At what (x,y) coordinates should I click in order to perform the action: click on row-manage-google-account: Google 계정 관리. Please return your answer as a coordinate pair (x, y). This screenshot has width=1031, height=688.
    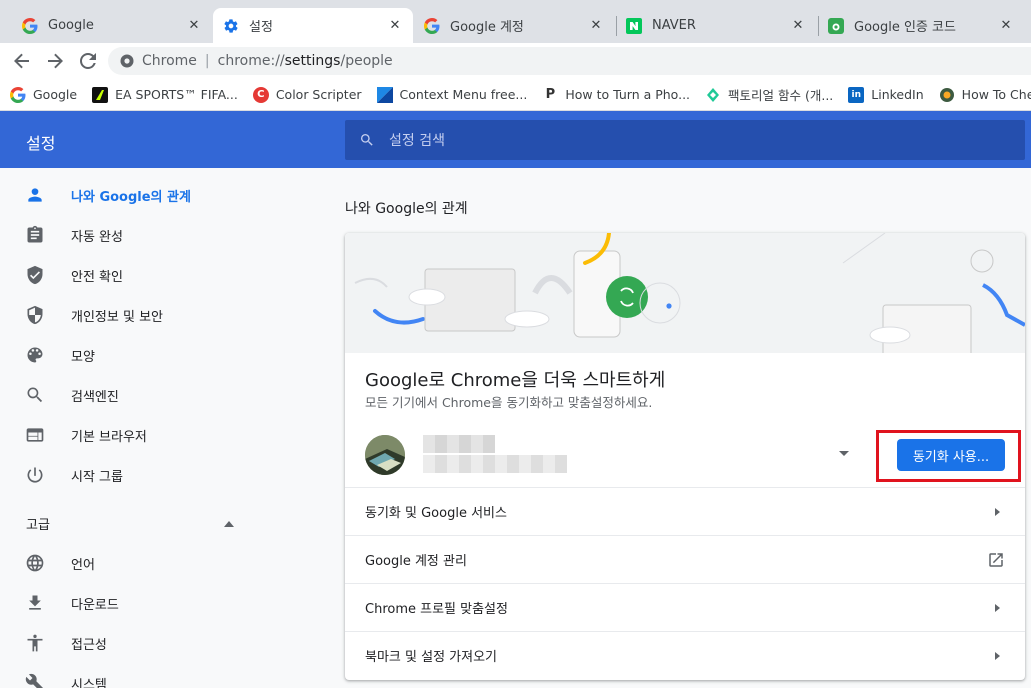
    Looking at the image, I should click on (685, 559).